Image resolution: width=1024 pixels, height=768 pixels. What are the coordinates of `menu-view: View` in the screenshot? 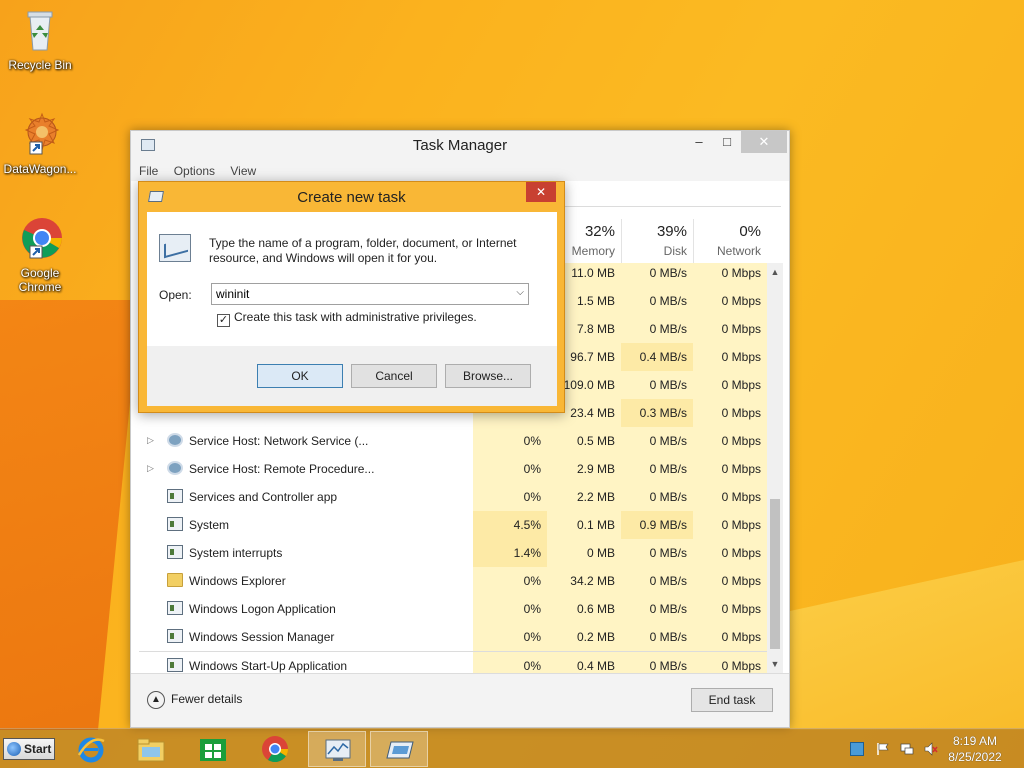 It's located at (243, 171).